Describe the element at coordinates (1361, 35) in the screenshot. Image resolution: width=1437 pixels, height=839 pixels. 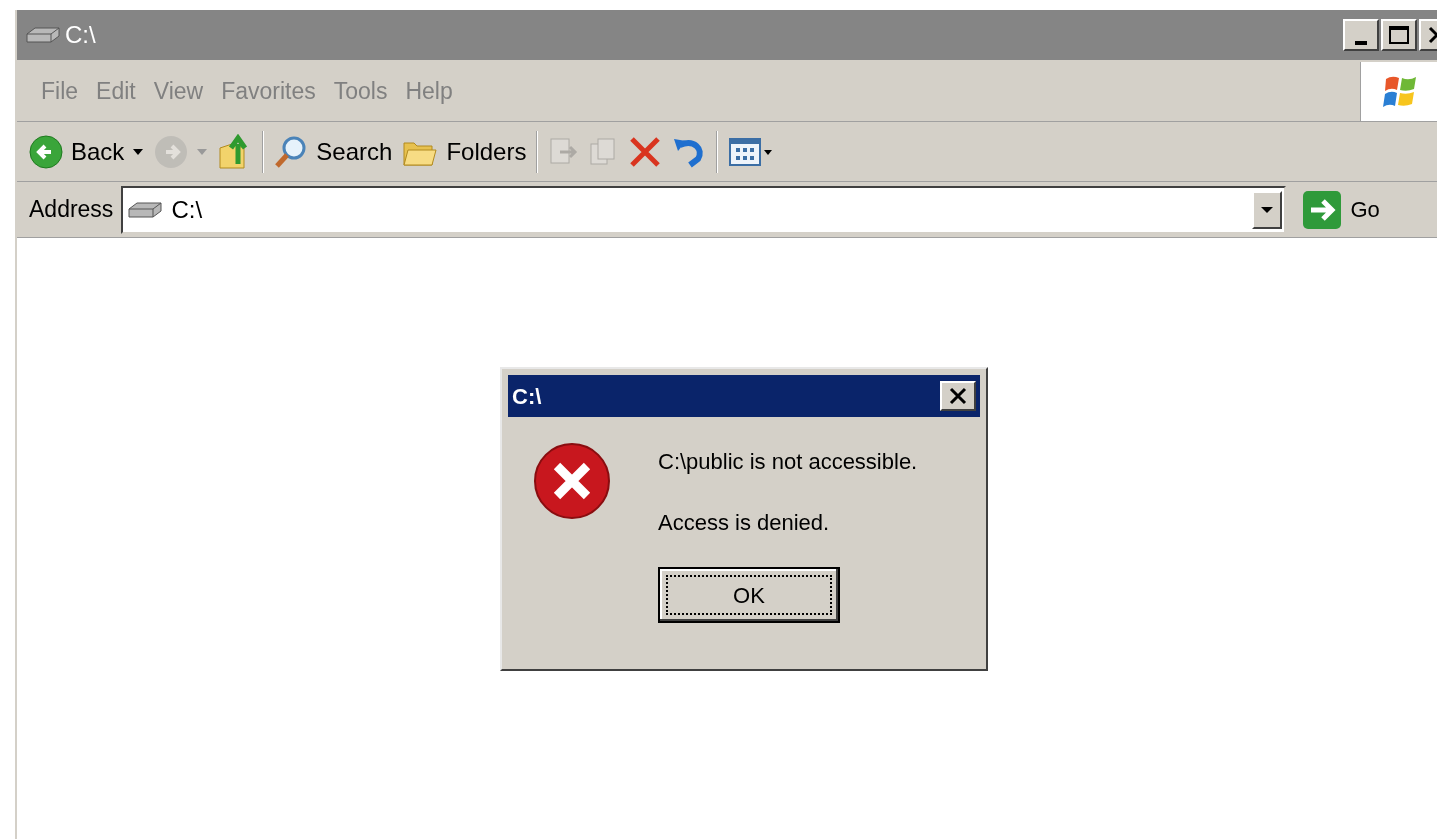
I see `minimize-button` at that location.